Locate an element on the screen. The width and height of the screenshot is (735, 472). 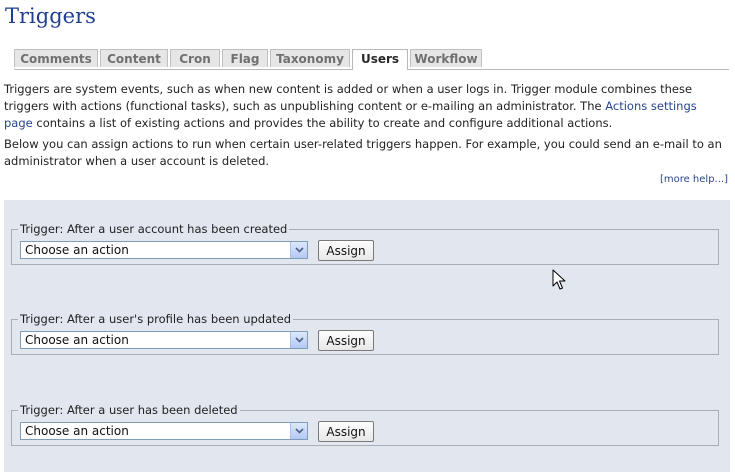
tab-content: Content is located at coordinates (134, 58).